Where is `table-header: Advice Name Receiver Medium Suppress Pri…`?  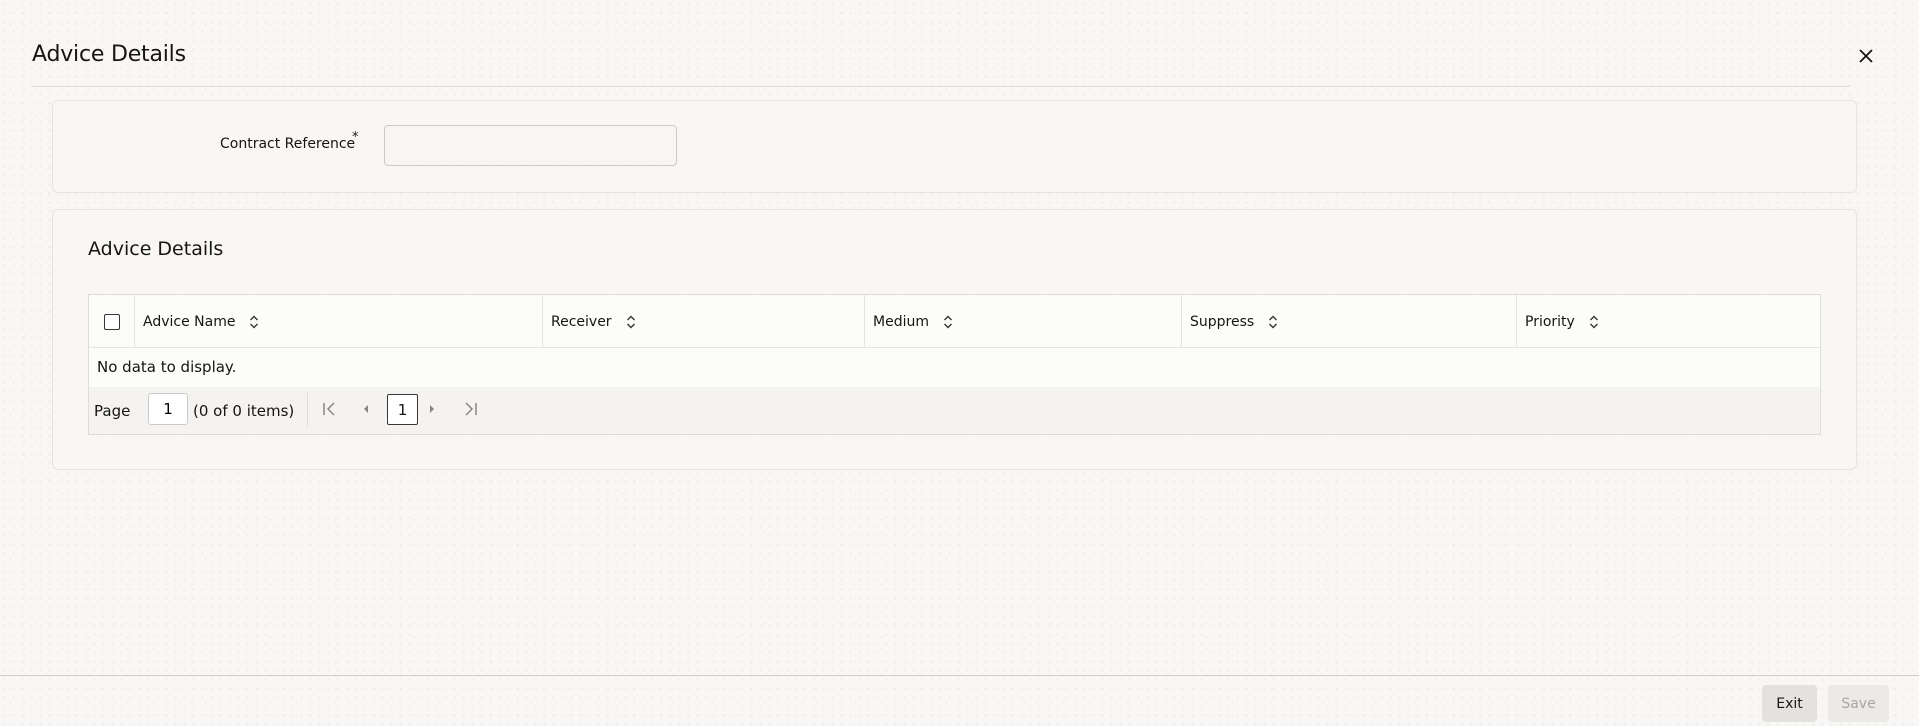 table-header: Advice Name Receiver Medium Suppress Pri… is located at coordinates (954, 321).